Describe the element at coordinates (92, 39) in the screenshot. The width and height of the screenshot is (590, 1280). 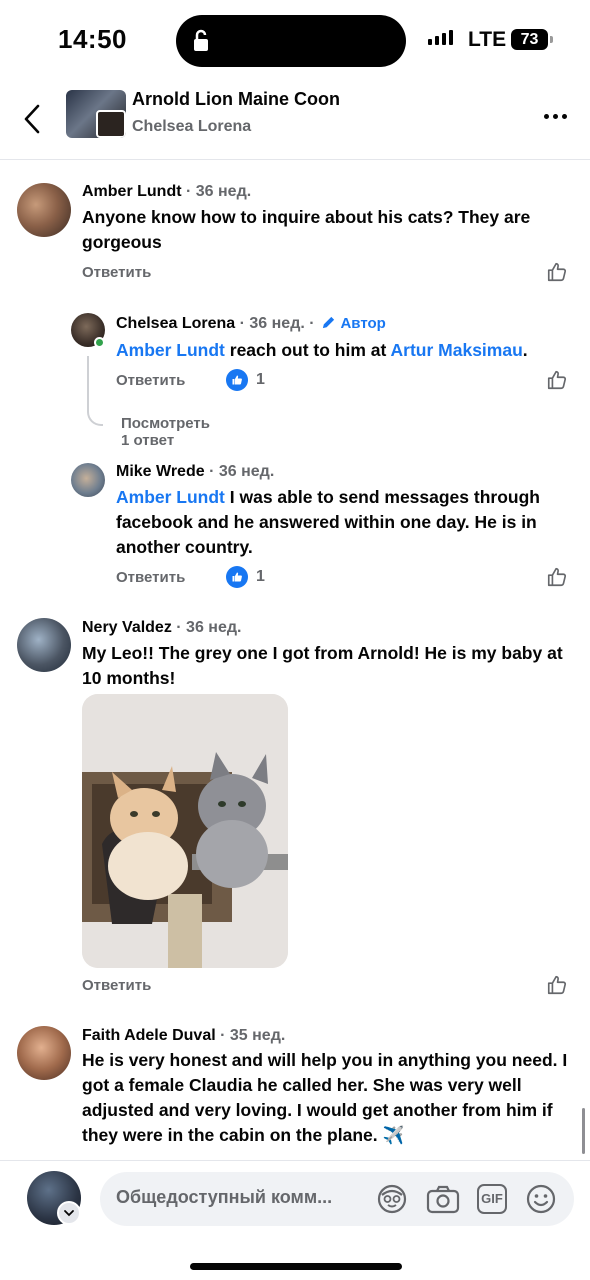
I see `status-time: 14:50` at that location.